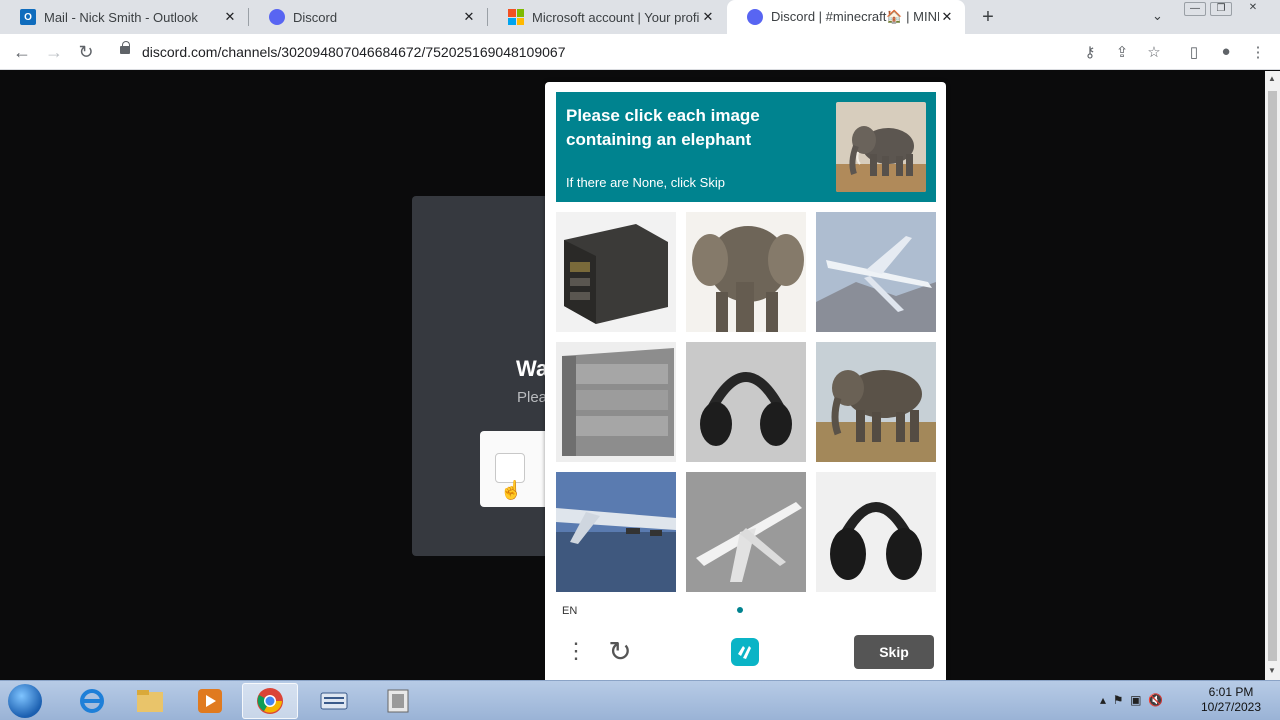 Image resolution: width=1280 pixels, height=720 pixels. Describe the element at coordinates (1272, 670) in the screenshot. I see `scroll-down-icon: ▼` at that location.